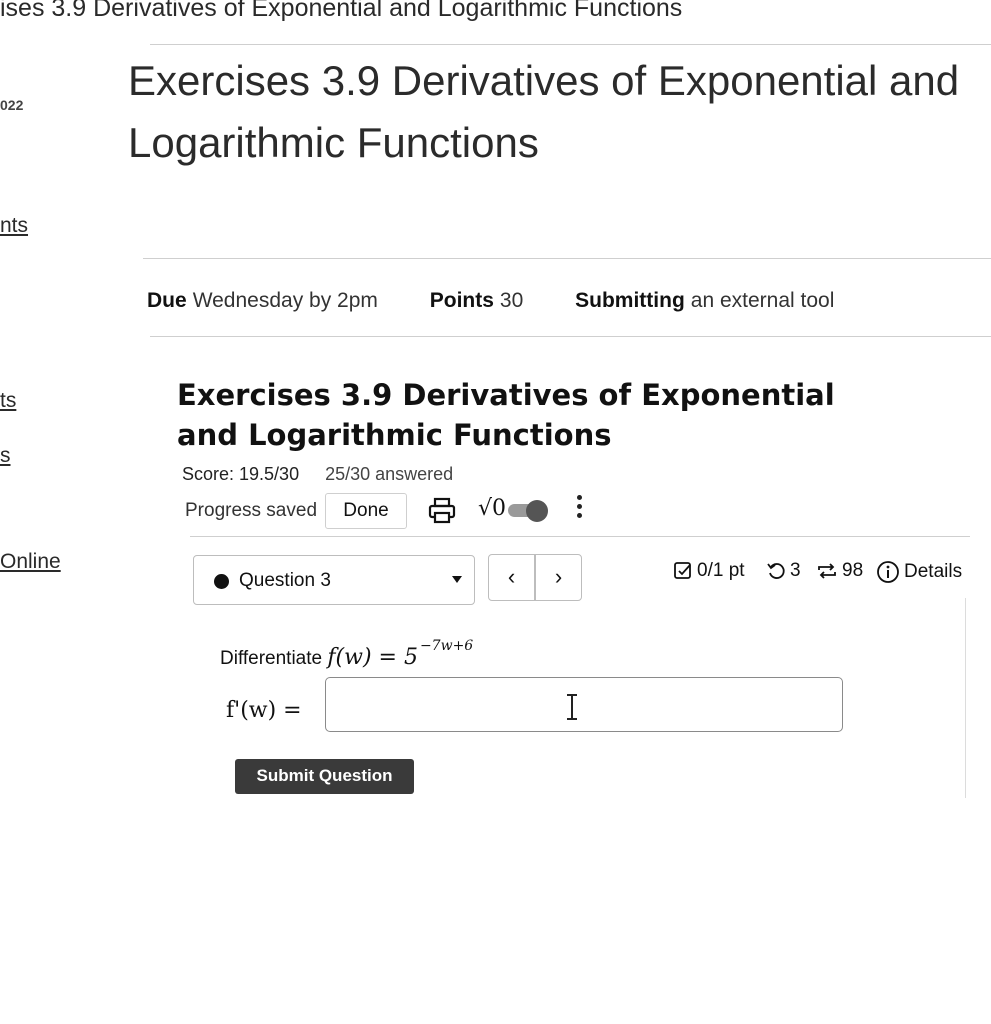  Describe the element at coordinates (709, 571) in the screenshot. I see `question-points: 0/1 pt` at that location.